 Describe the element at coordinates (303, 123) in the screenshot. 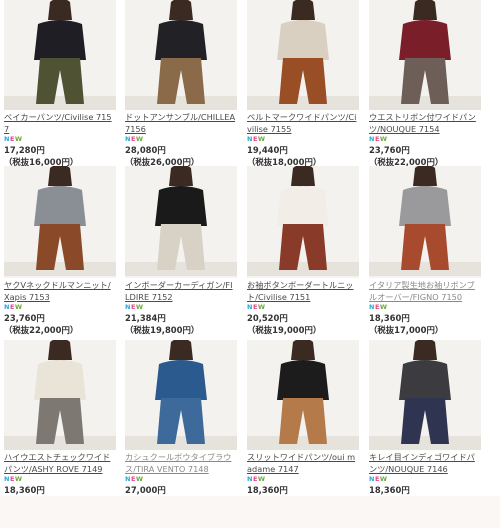

I see `product-name-link: ベルトマークワイドパンツ/Civilise 7155` at that location.